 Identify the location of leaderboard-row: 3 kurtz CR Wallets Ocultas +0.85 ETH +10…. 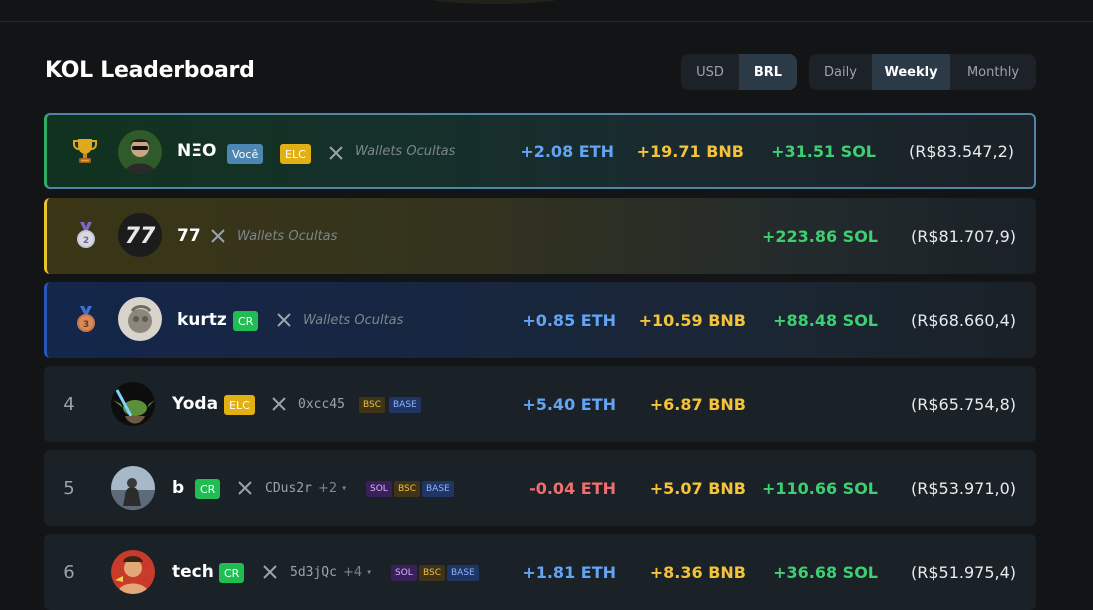
(540, 320).